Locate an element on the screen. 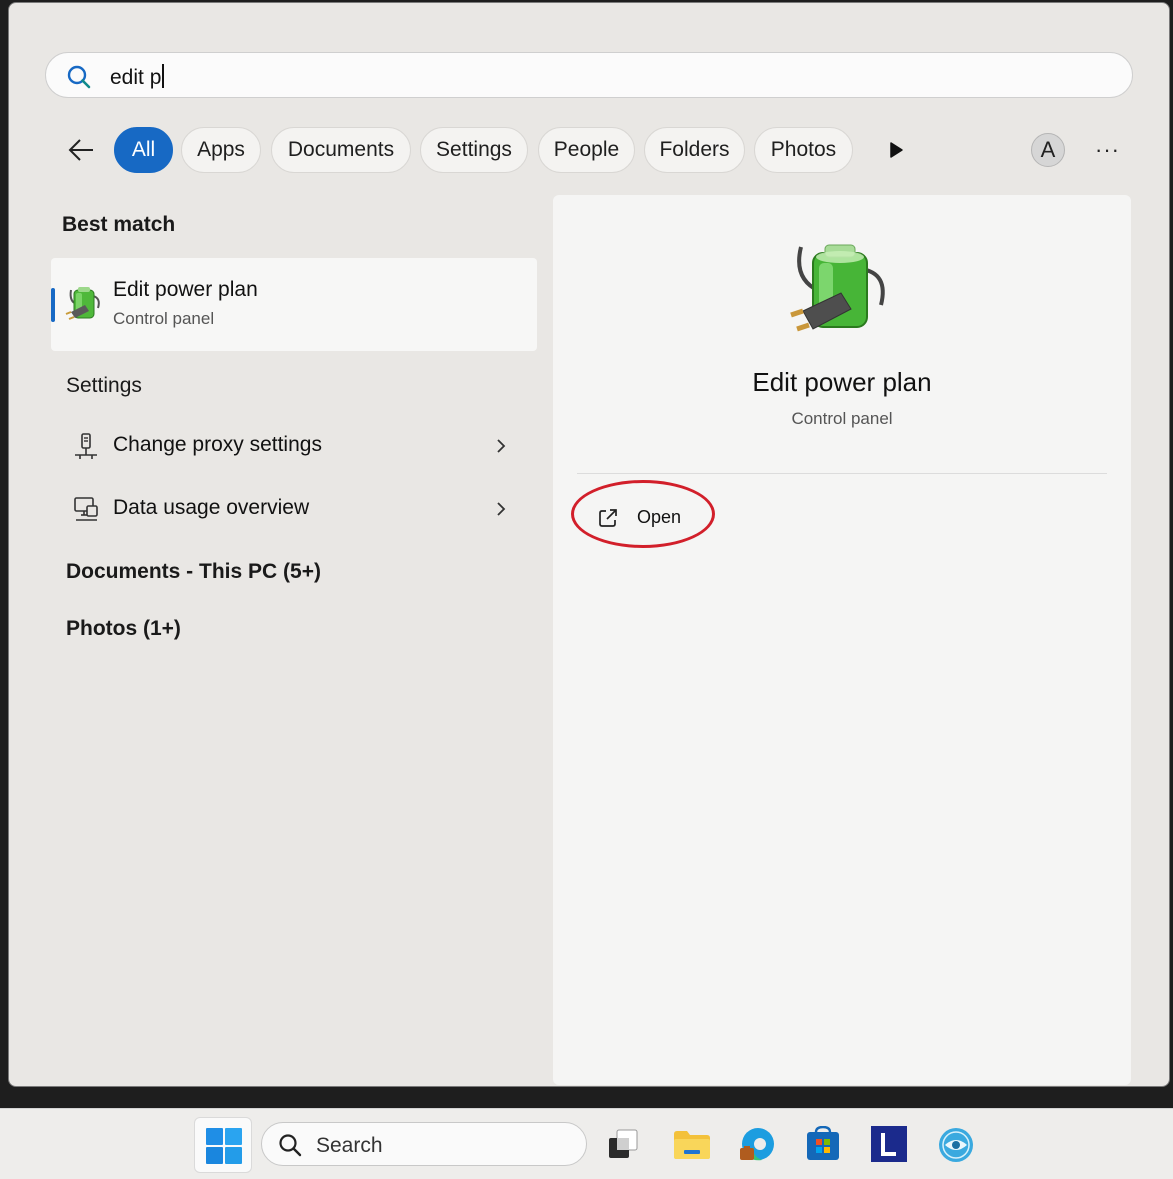 The width and height of the screenshot is (1173, 1179). photos-heading: Photos (1+) is located at coordinates (123, 629).